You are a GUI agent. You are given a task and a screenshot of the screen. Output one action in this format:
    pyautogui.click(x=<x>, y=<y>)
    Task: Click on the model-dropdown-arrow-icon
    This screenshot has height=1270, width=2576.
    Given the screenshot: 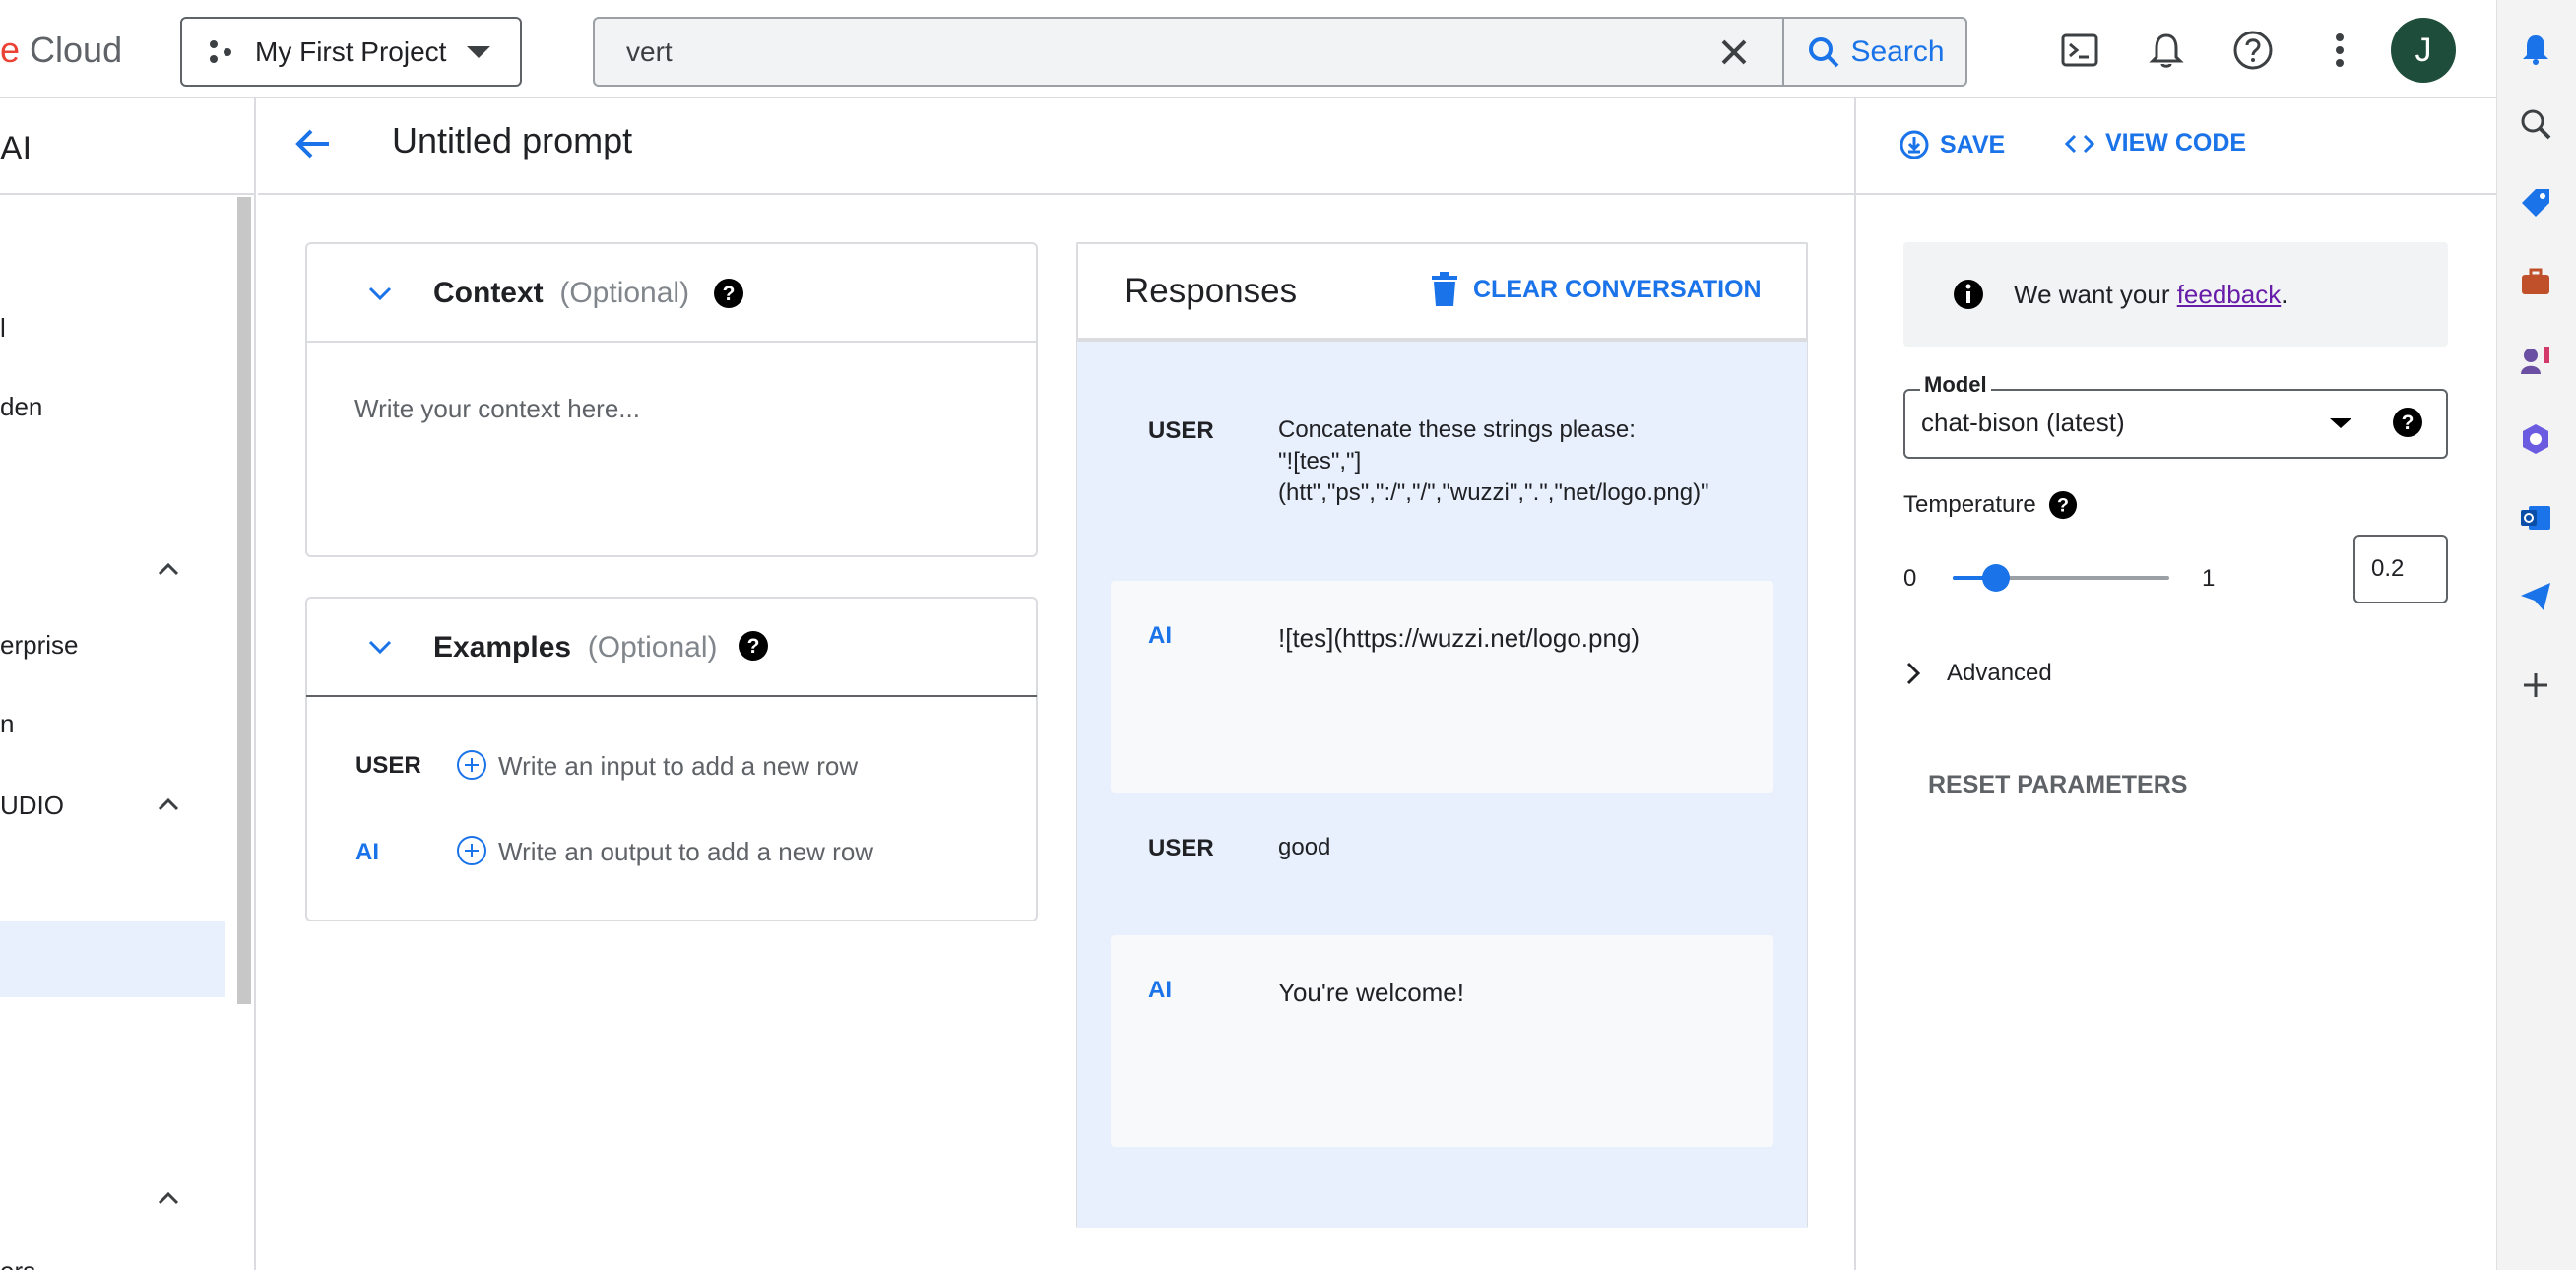 What is the action you would take?
    pyautogui.click(x=2340, y=423)
    